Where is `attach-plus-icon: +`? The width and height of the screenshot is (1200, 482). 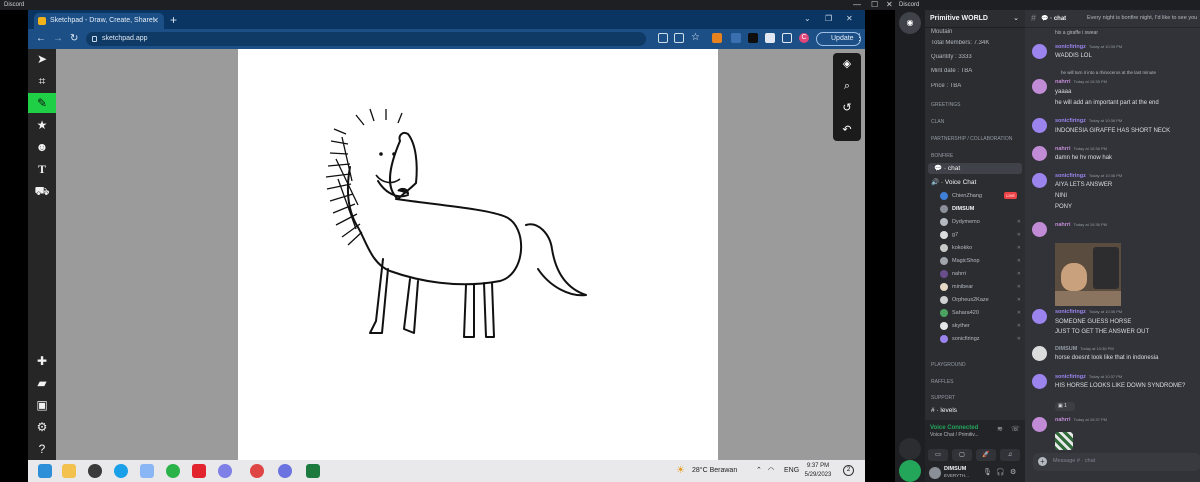 attach-plus-icon: + is located at coordinates (1042, 461).